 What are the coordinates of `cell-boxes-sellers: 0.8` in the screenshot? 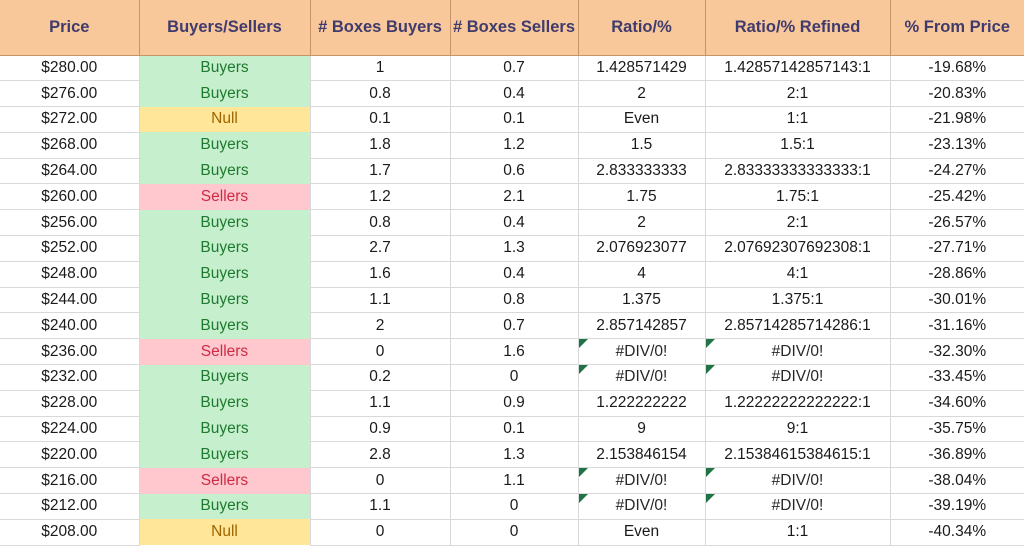 It's located at (514, 300).